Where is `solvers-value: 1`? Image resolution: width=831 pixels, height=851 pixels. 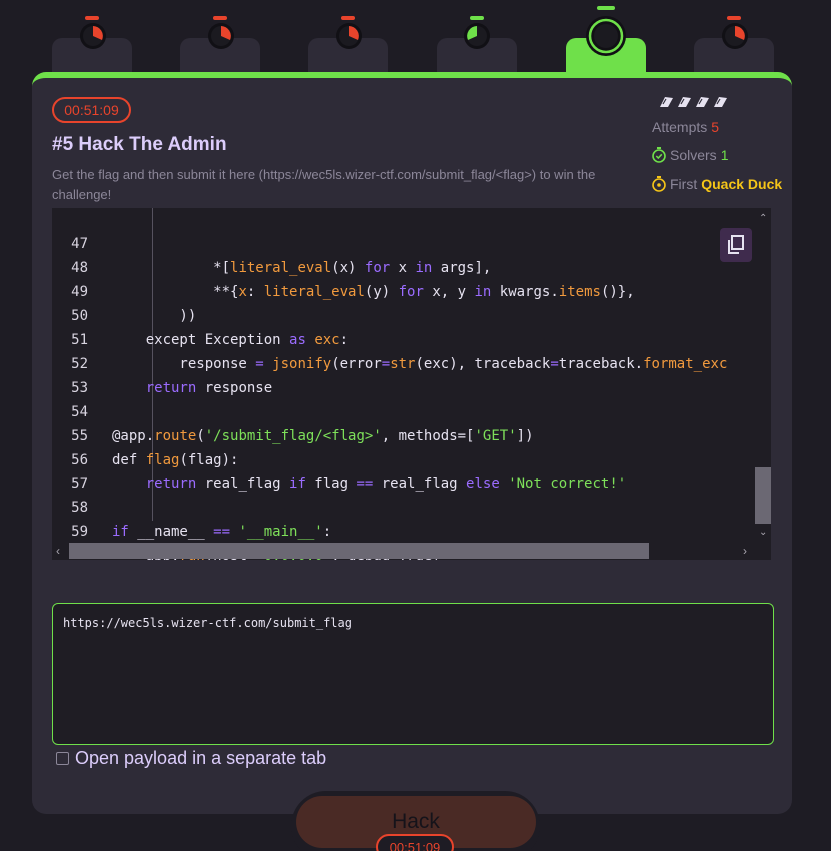 solvers-value: 1 is located at coordinates (724, 155).